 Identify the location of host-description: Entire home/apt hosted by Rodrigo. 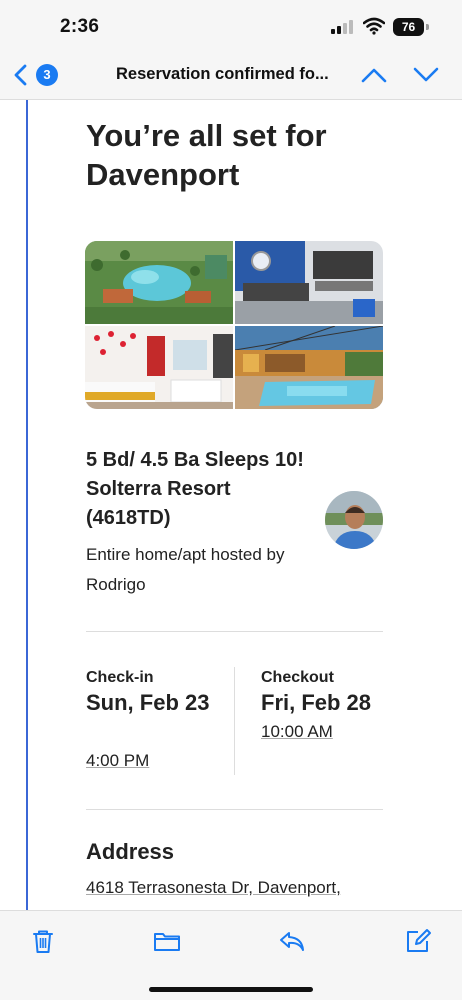
(185, 569).